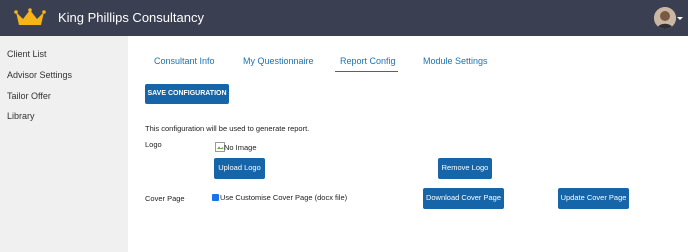  I want to click on tab-consultant-info: Consultant Info, so click(184, 61).